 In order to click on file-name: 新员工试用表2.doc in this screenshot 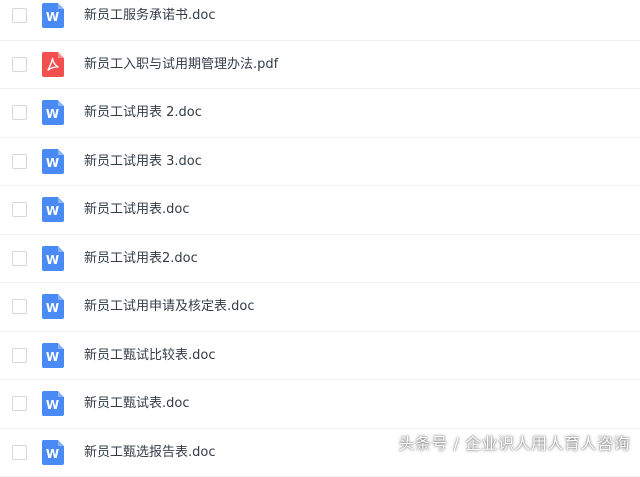, I will do `click(141, 259)`.